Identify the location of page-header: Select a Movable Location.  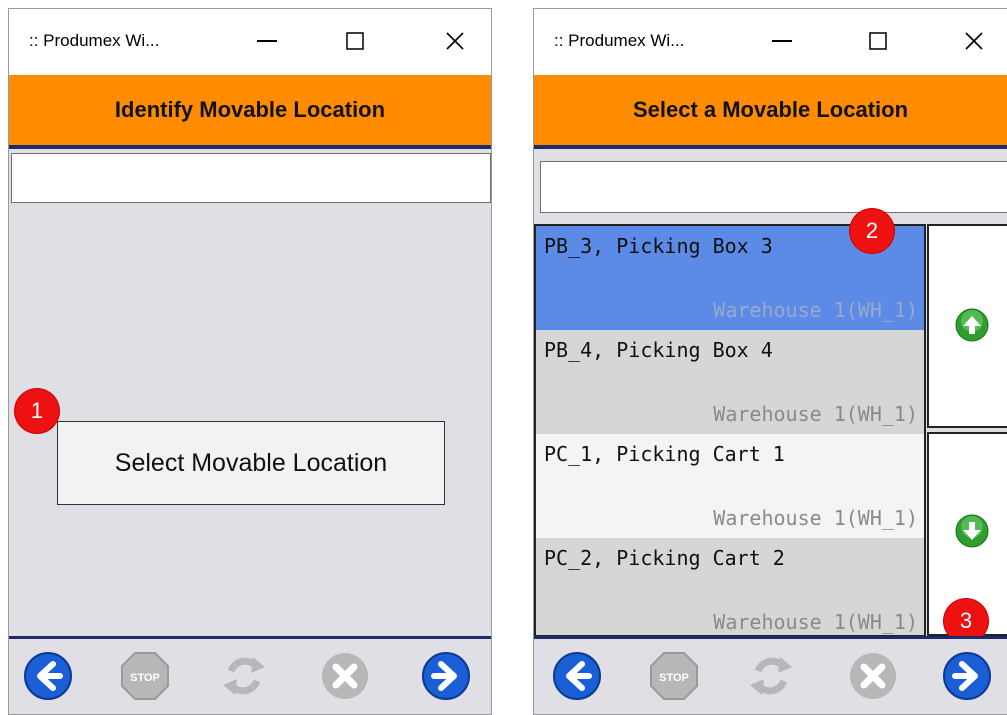
(770, 112).